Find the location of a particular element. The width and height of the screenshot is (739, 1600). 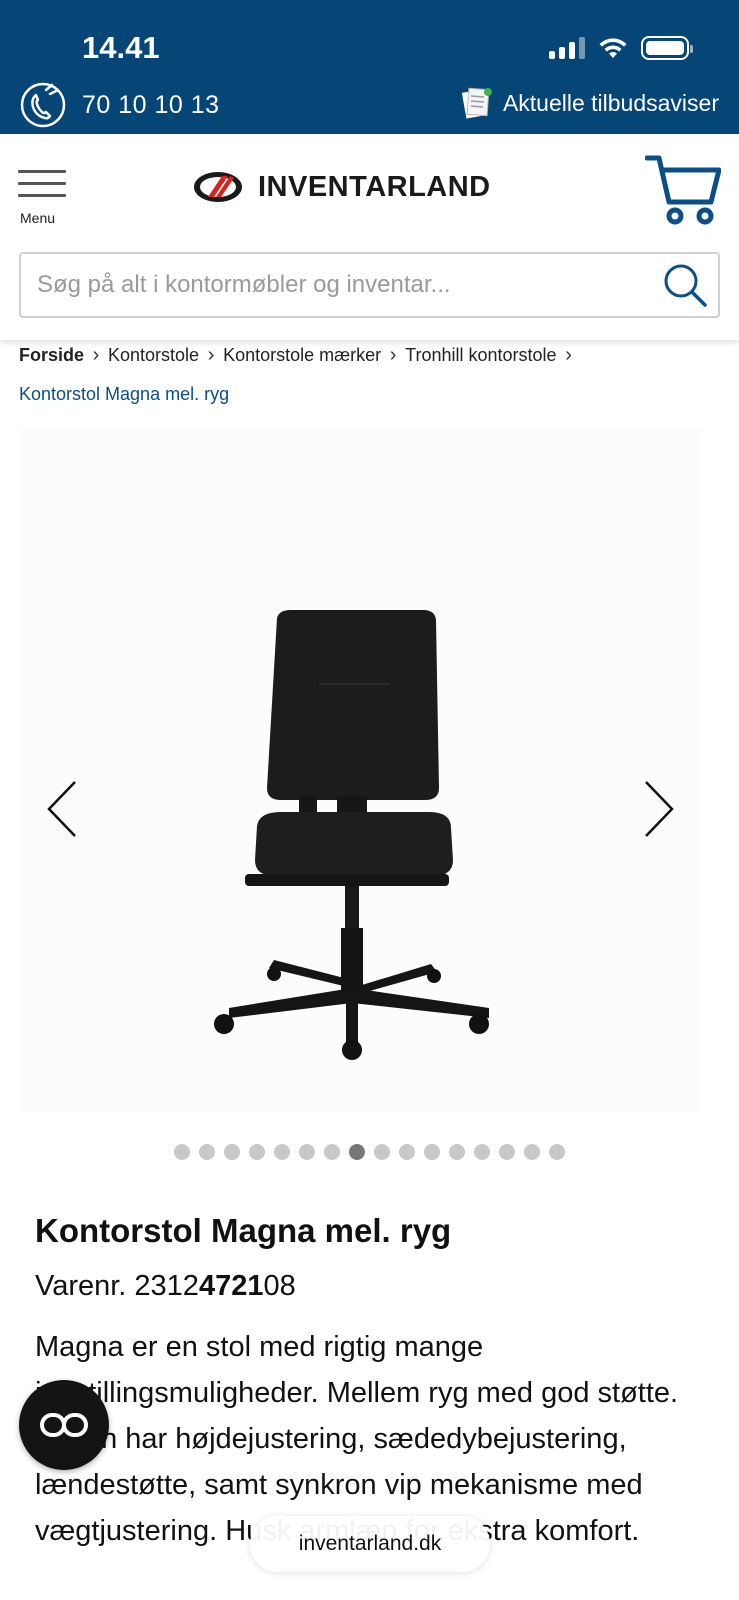

logo: INVENTARLAND is located at coordinates (341, 187).